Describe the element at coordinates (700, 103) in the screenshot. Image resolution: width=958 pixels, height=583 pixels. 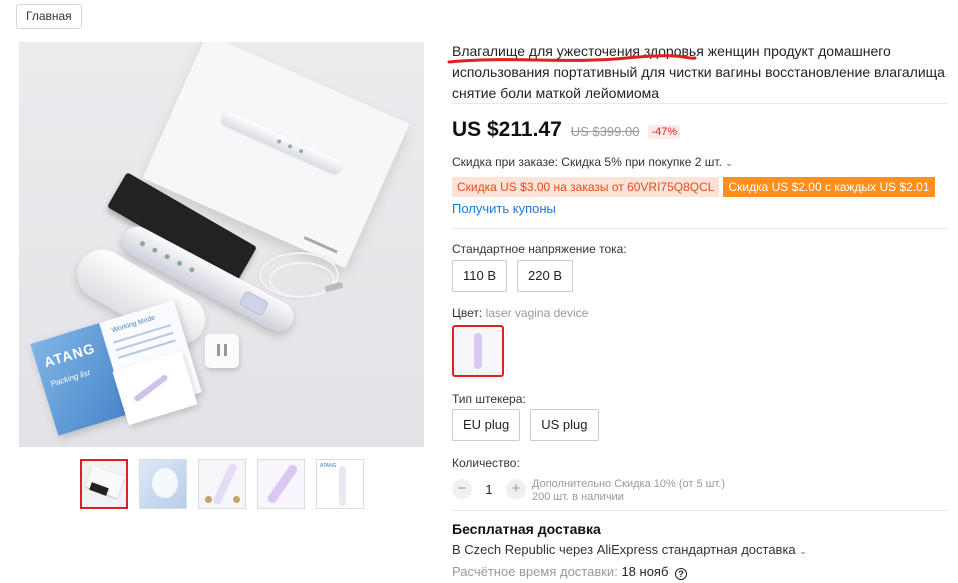
I see `divider` at that location.